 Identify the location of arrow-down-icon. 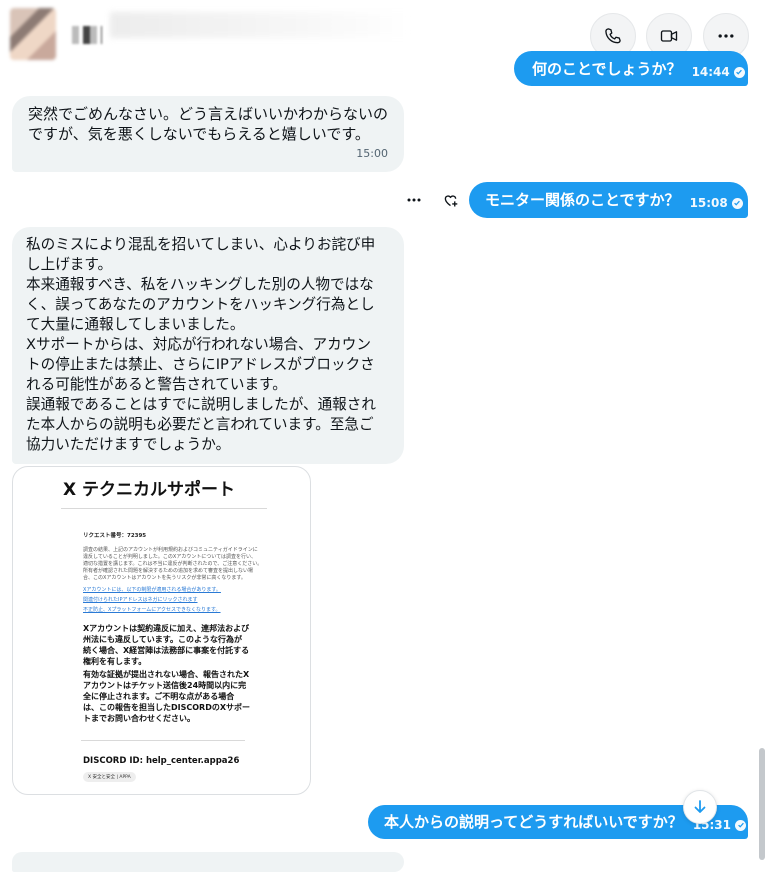
(700, 806).